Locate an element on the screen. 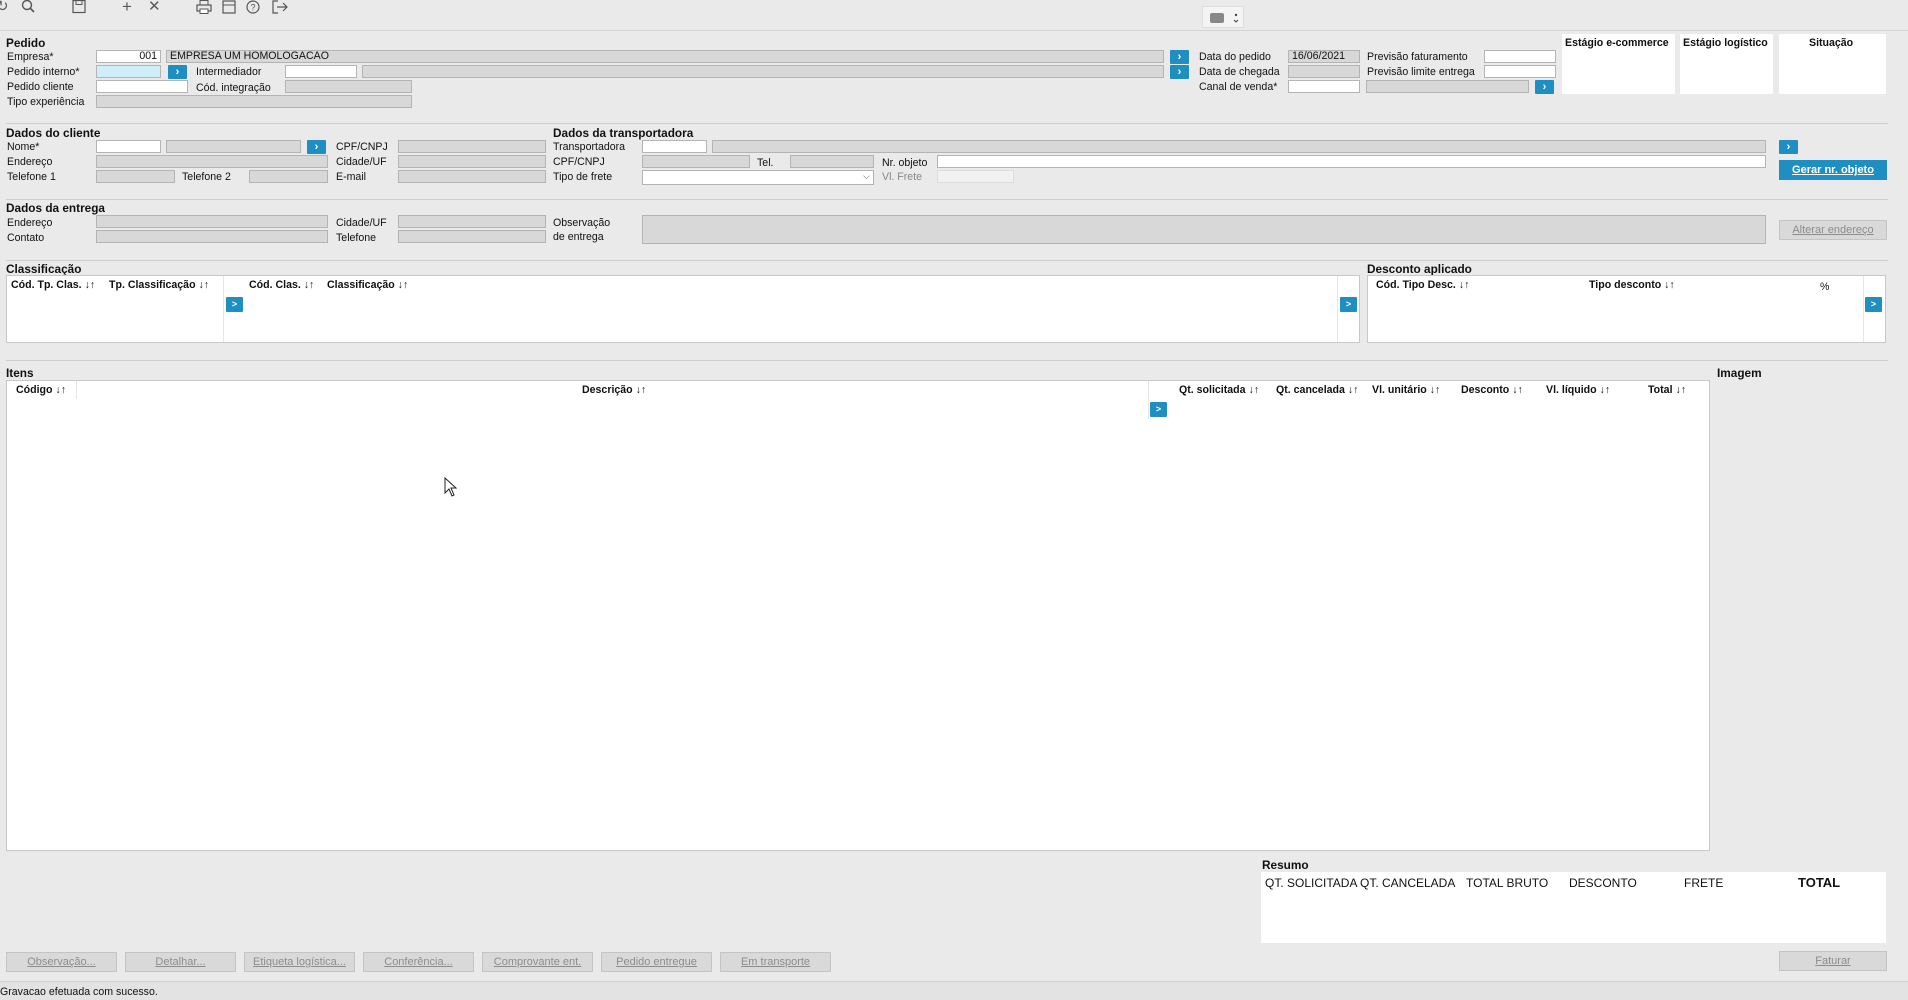  column-divider is located at coordinates (1863, 309).